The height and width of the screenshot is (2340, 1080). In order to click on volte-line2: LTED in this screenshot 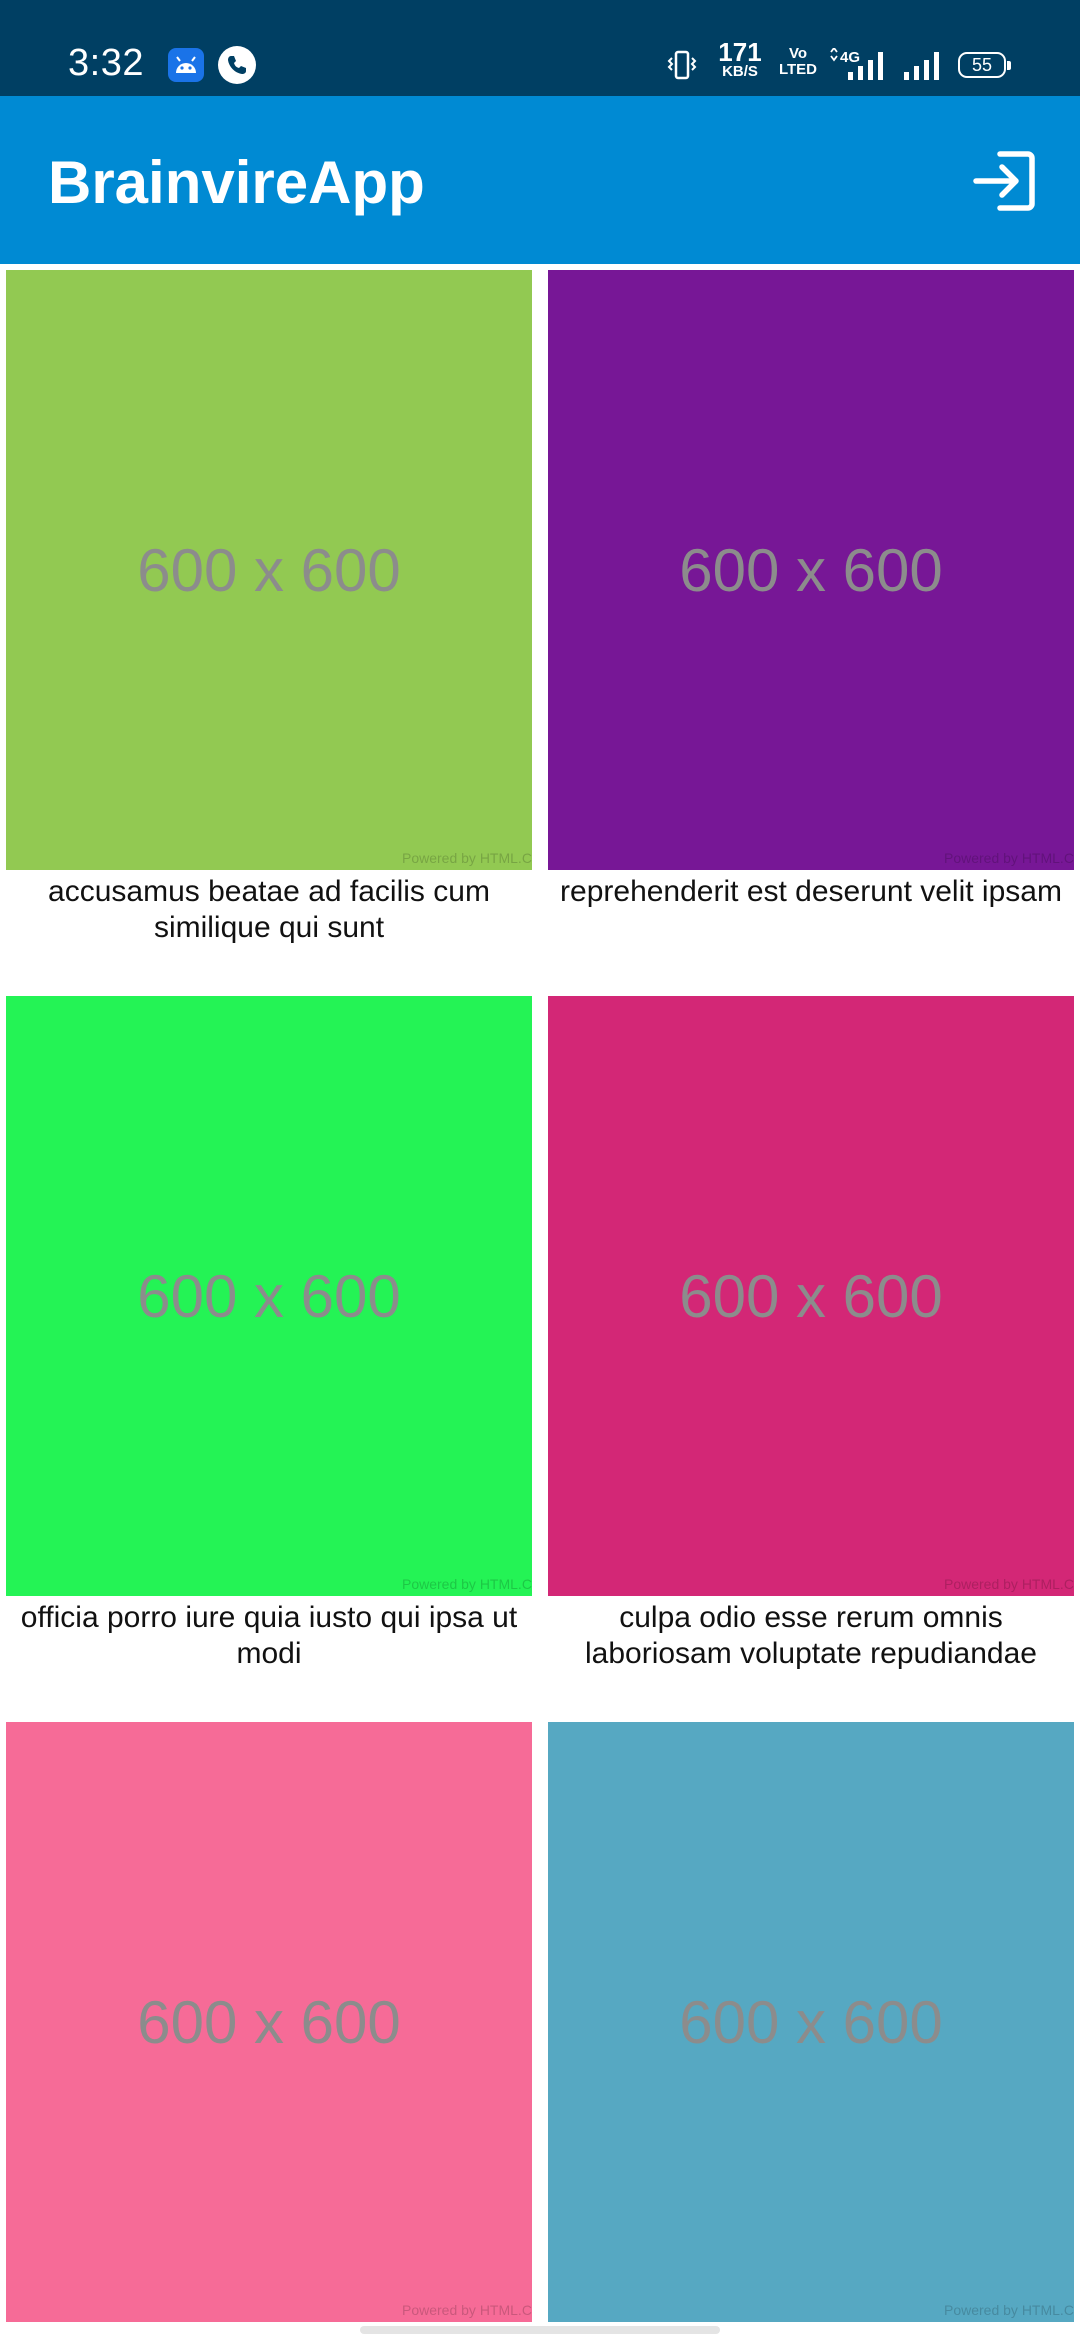, I will do `click(798, 69)`.